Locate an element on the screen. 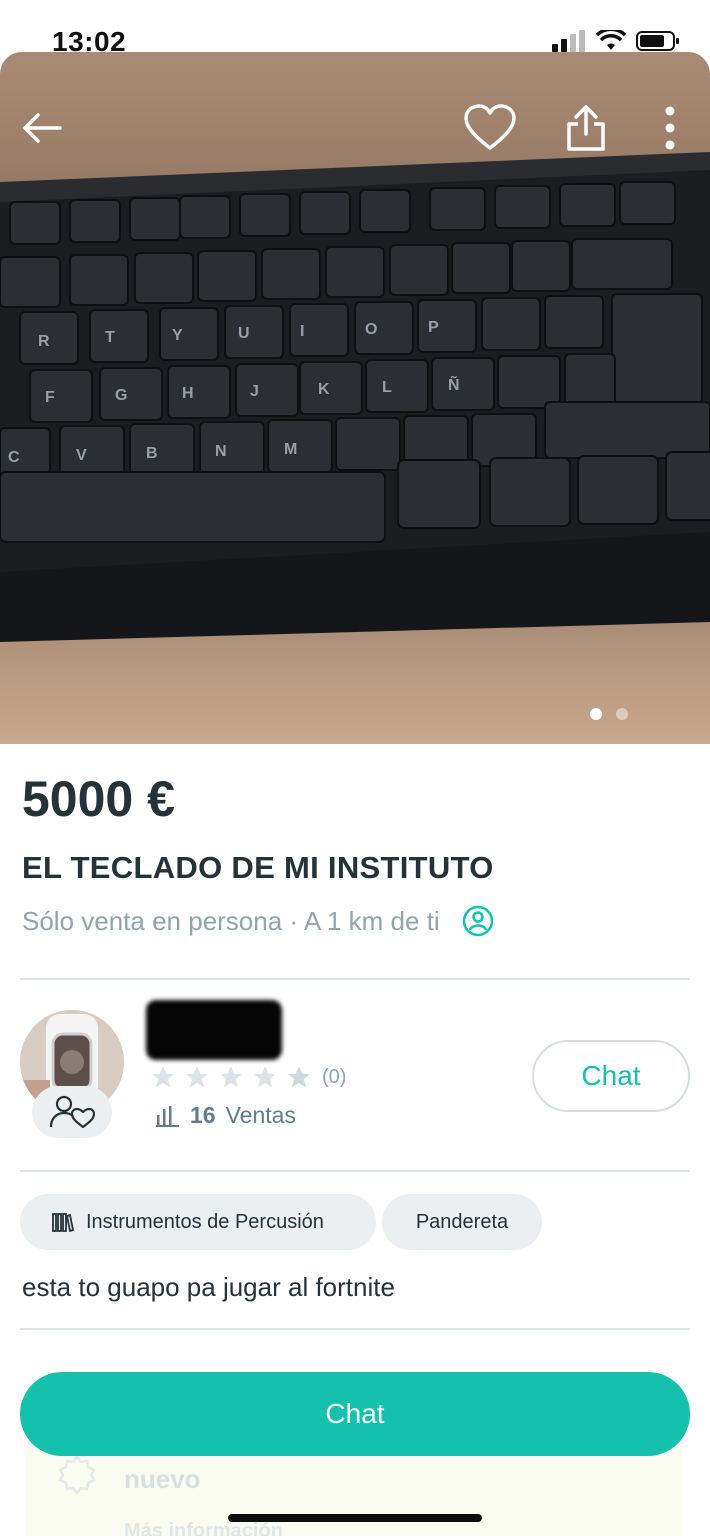 This screenshot has height=1536, width=710. shipping-info: Sólo venta en persona · A 1 km de ti is located at coordinates (258, 921).